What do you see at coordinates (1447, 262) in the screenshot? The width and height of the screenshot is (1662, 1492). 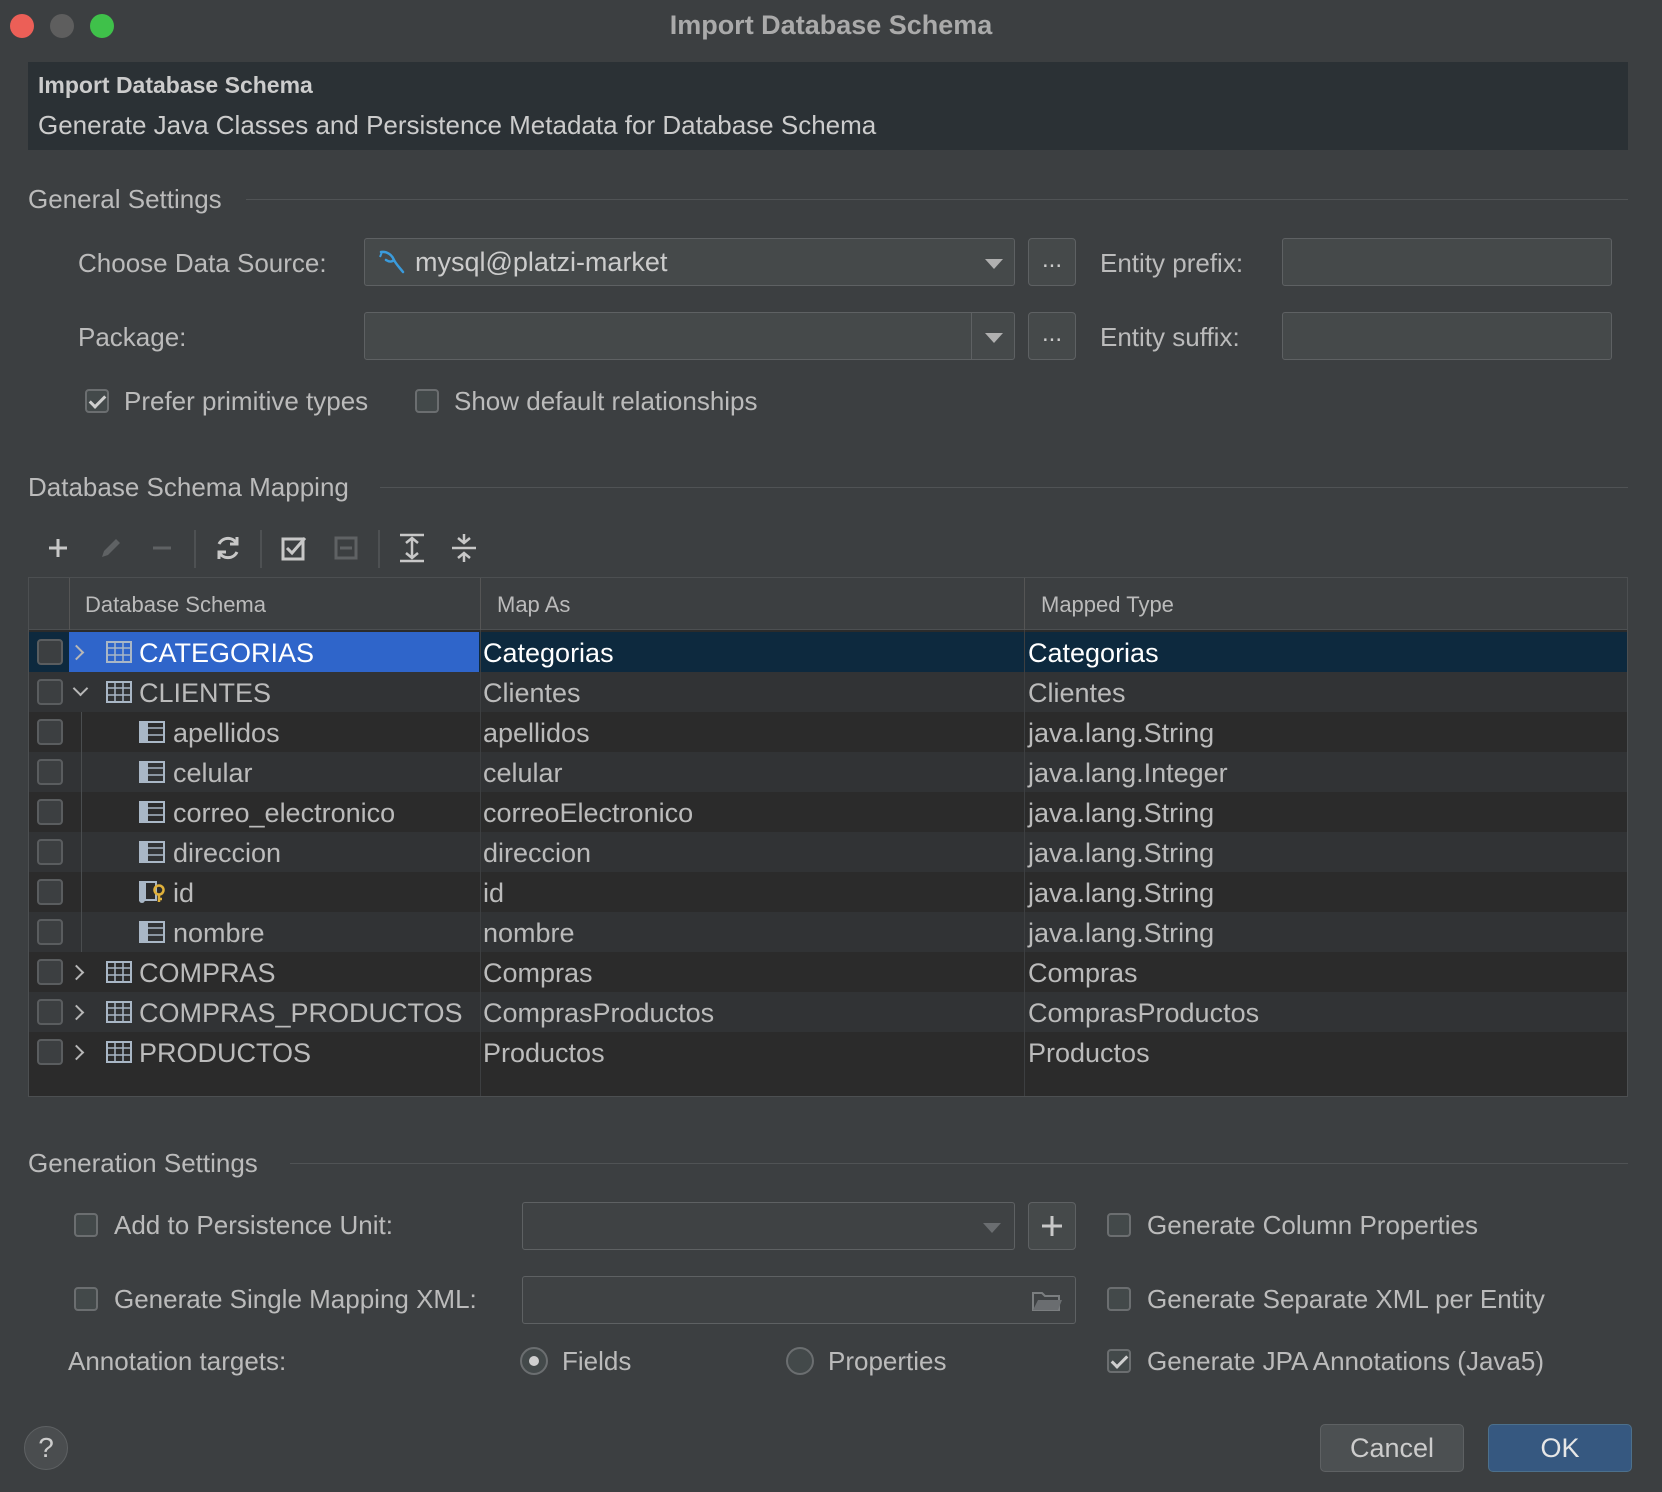 I see `entity-prefix-input` at bounding box center [1447, 262].